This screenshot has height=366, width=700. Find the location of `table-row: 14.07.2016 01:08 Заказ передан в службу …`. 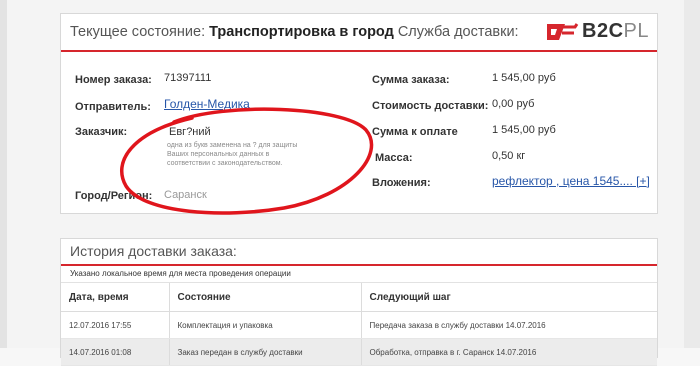

table-row: 14.07.2016 01:08 Заказ передан в службу … is located at coordinates (359, 352).